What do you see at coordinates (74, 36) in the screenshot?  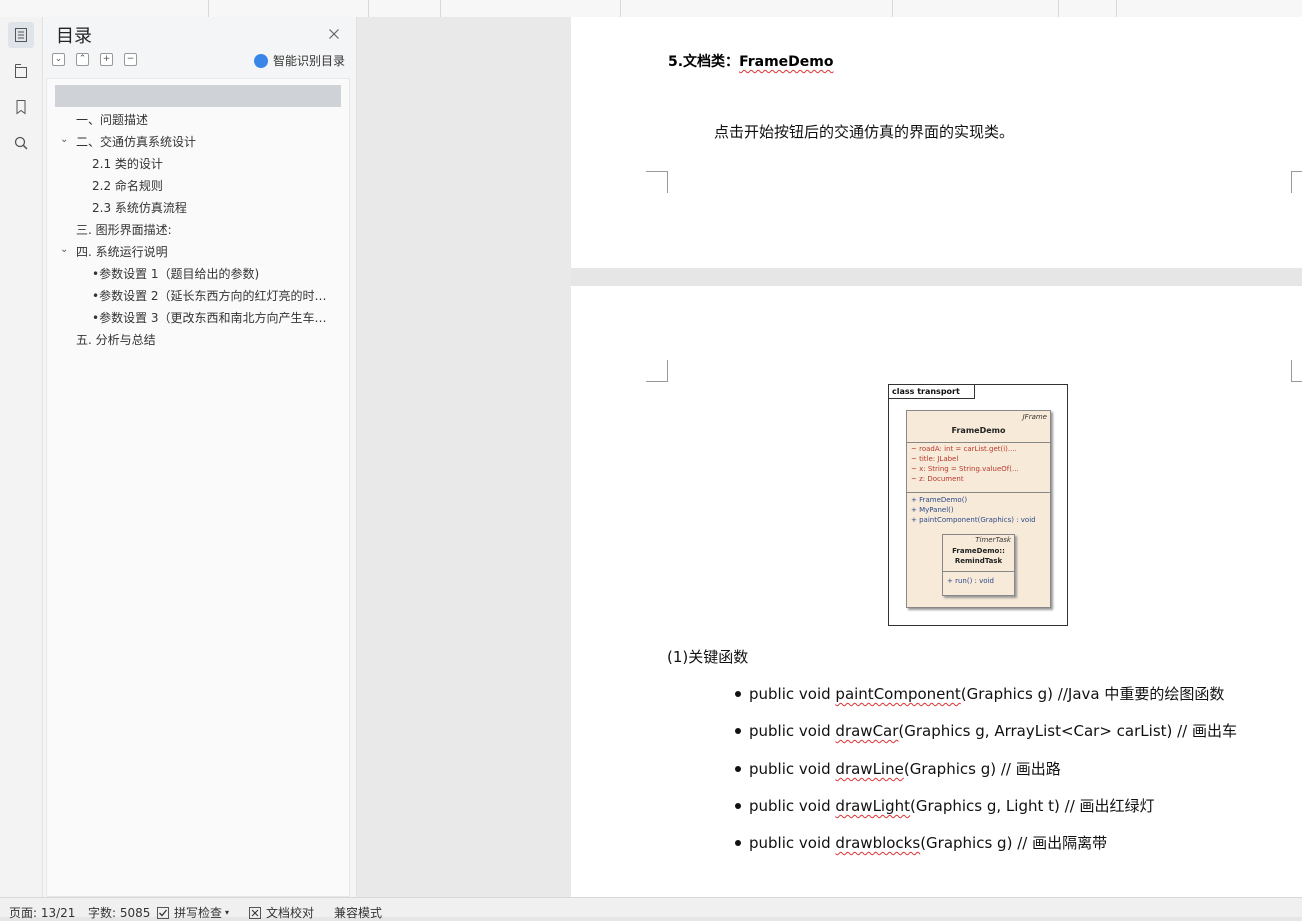 I see `panel-title: 目录` at bounding box center [74, 36].